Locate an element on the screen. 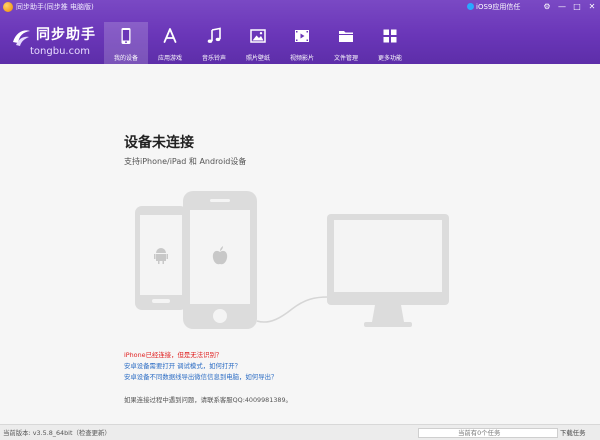  grid-icon is located at coordinates (390, 36).